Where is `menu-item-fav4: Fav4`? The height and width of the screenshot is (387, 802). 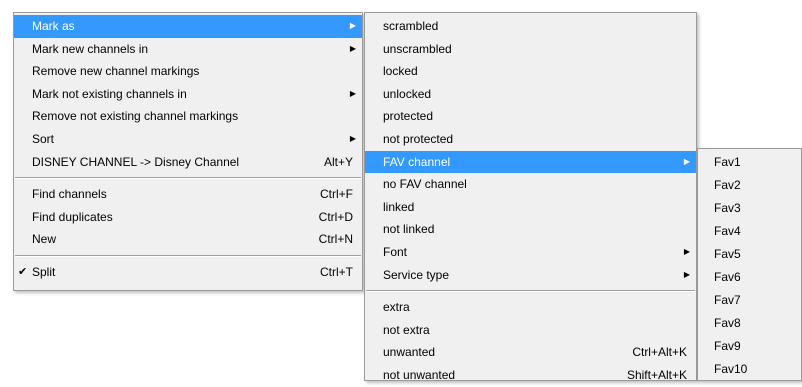
menu-item-fav4: Fav4 is located at coordinates (749, 231).